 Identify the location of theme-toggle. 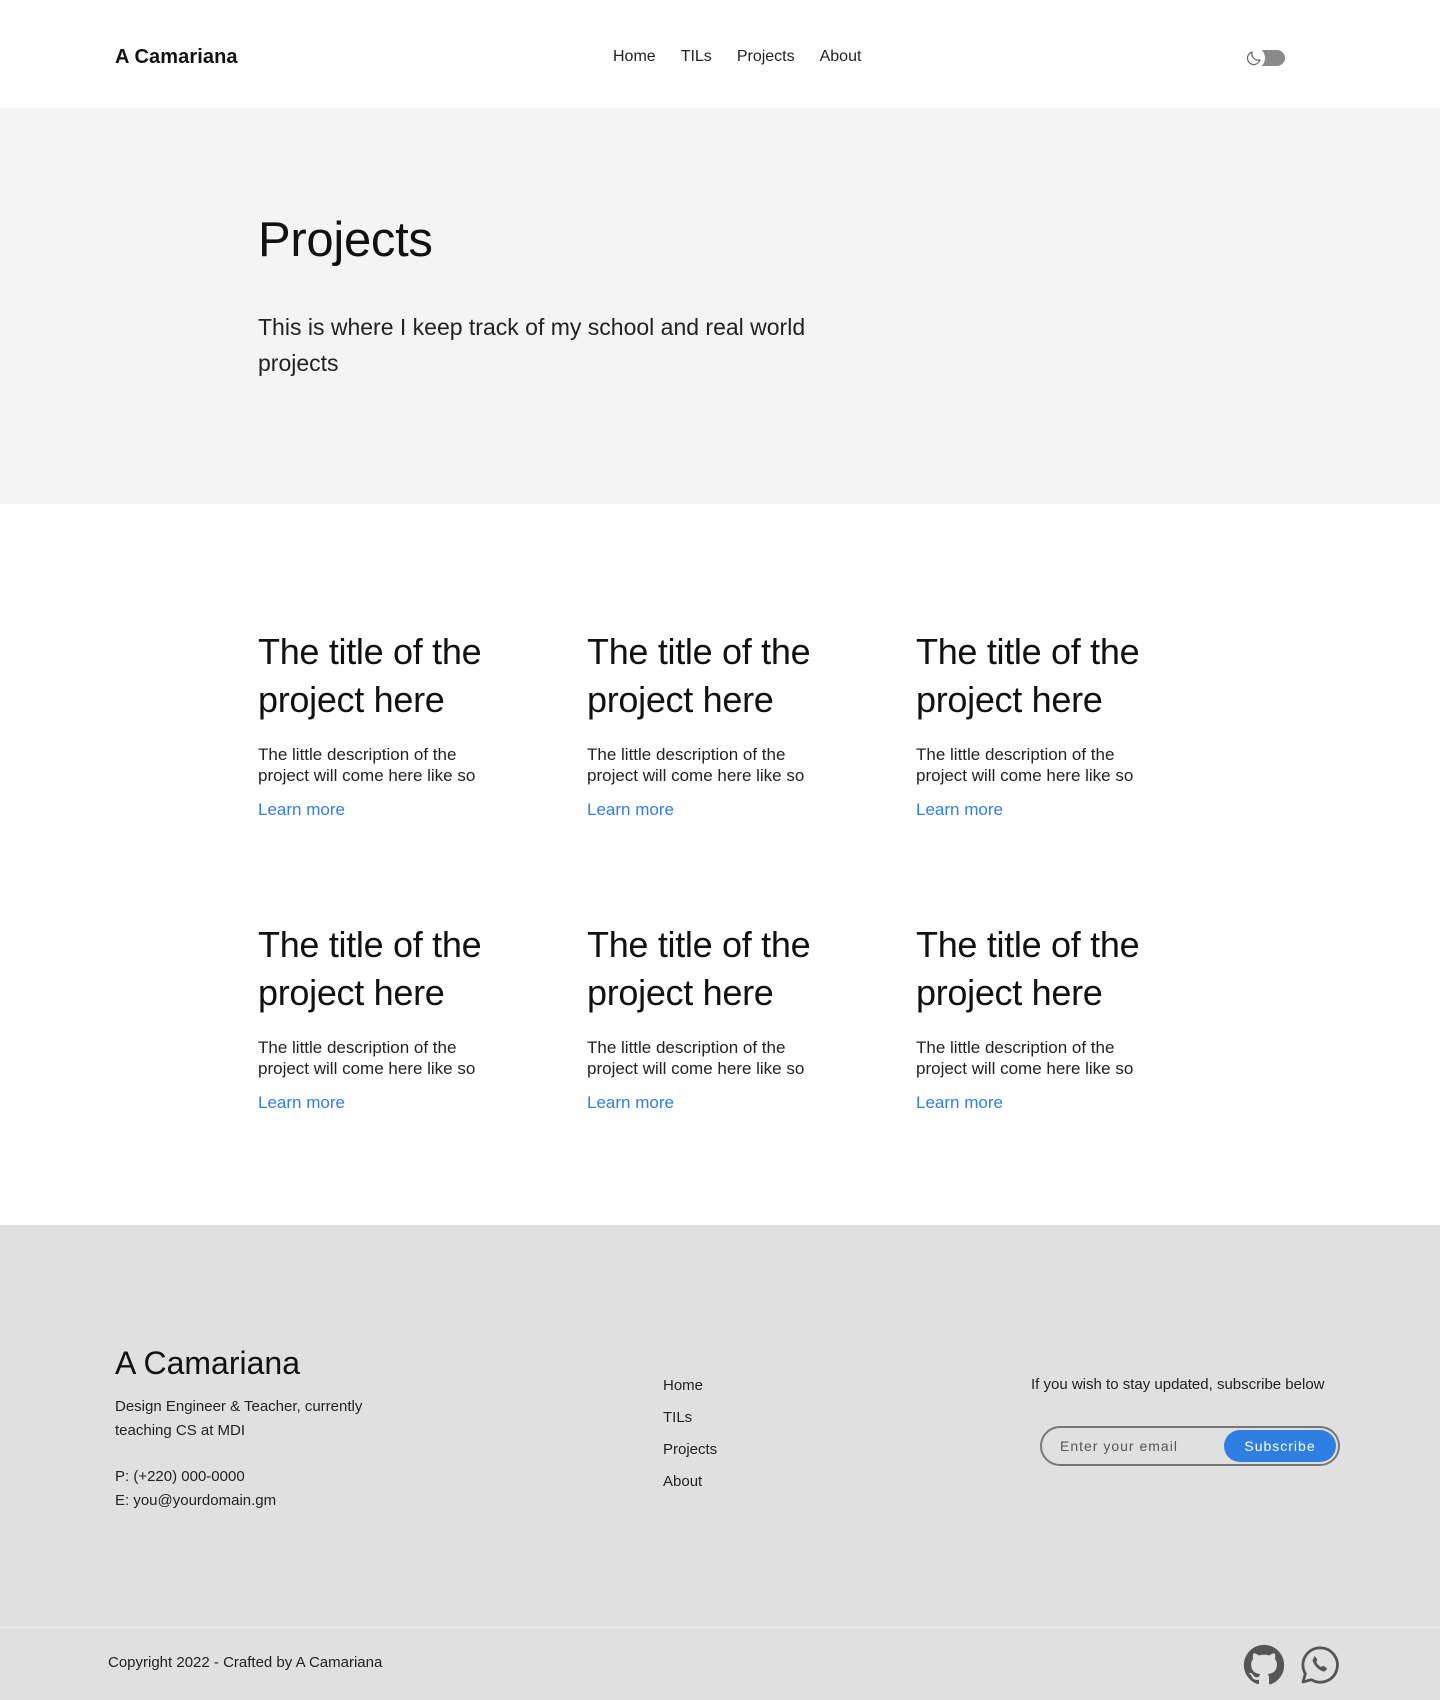
(1264, 58).